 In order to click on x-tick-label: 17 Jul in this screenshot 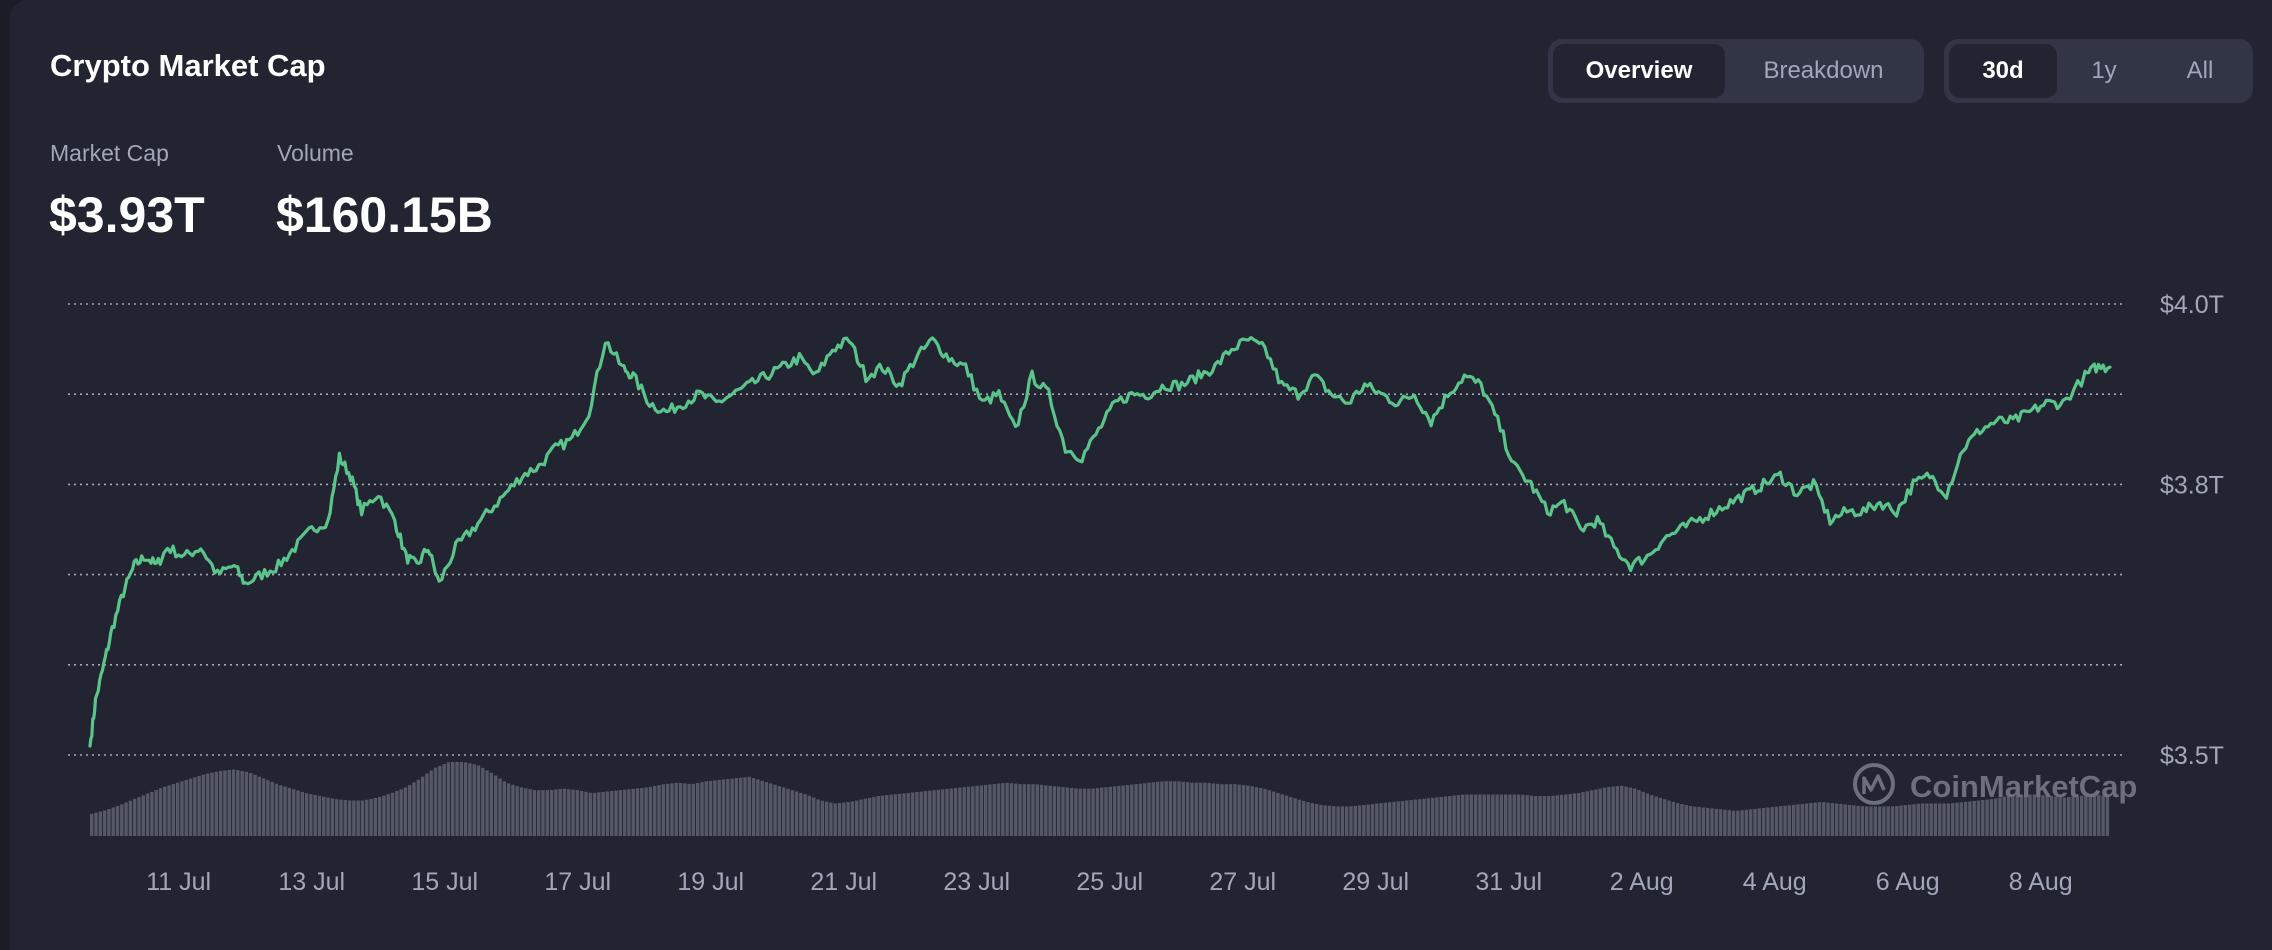, I will do `click(577, 882)`.